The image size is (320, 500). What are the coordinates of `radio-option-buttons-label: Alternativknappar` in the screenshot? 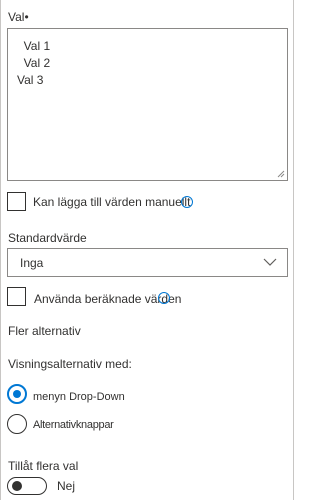 It's located at (73, 425).